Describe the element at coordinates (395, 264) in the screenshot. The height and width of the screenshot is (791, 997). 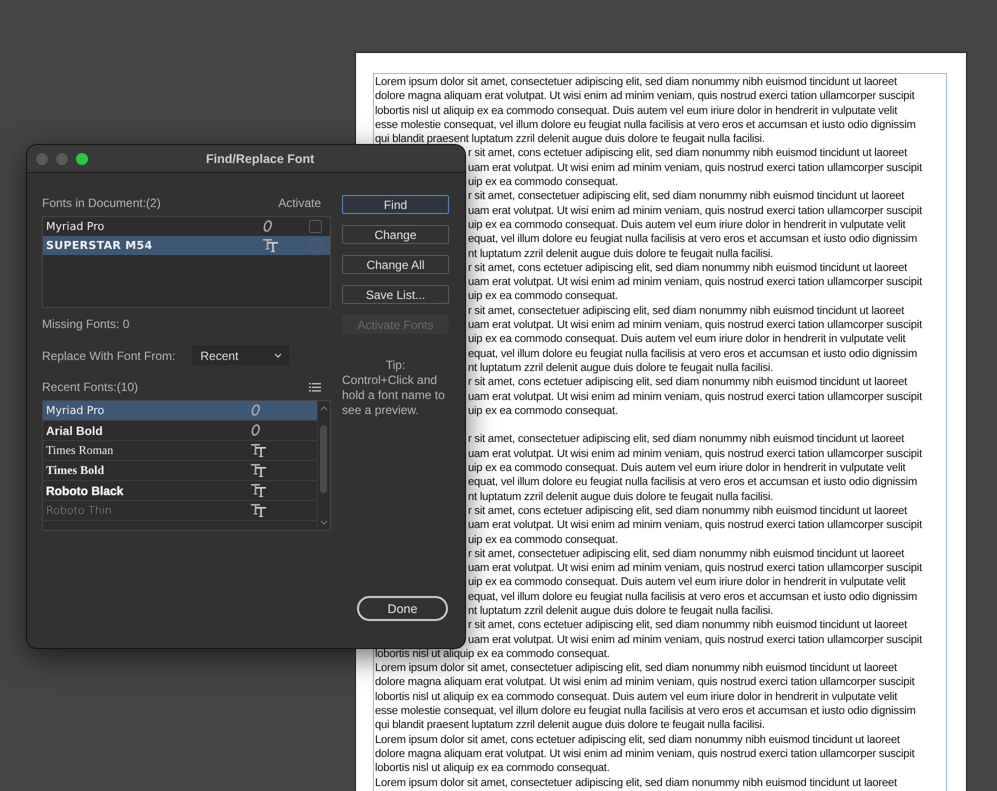
I see `dialog-button: Change All` at that location.